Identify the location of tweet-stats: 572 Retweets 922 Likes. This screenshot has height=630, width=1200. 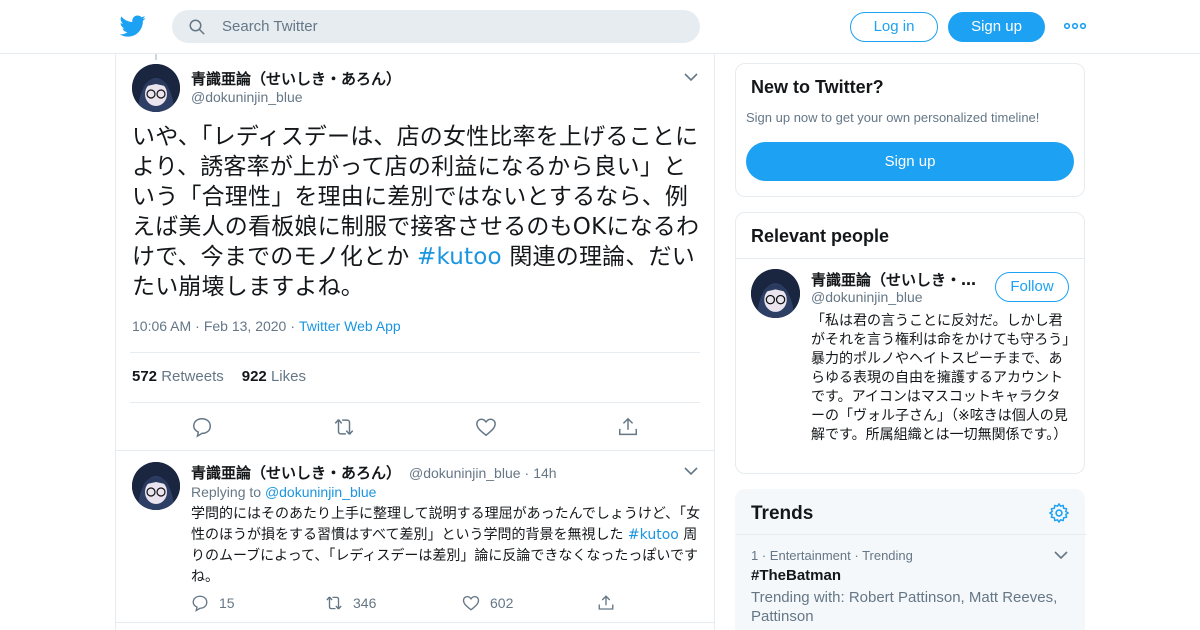
(219, 376).